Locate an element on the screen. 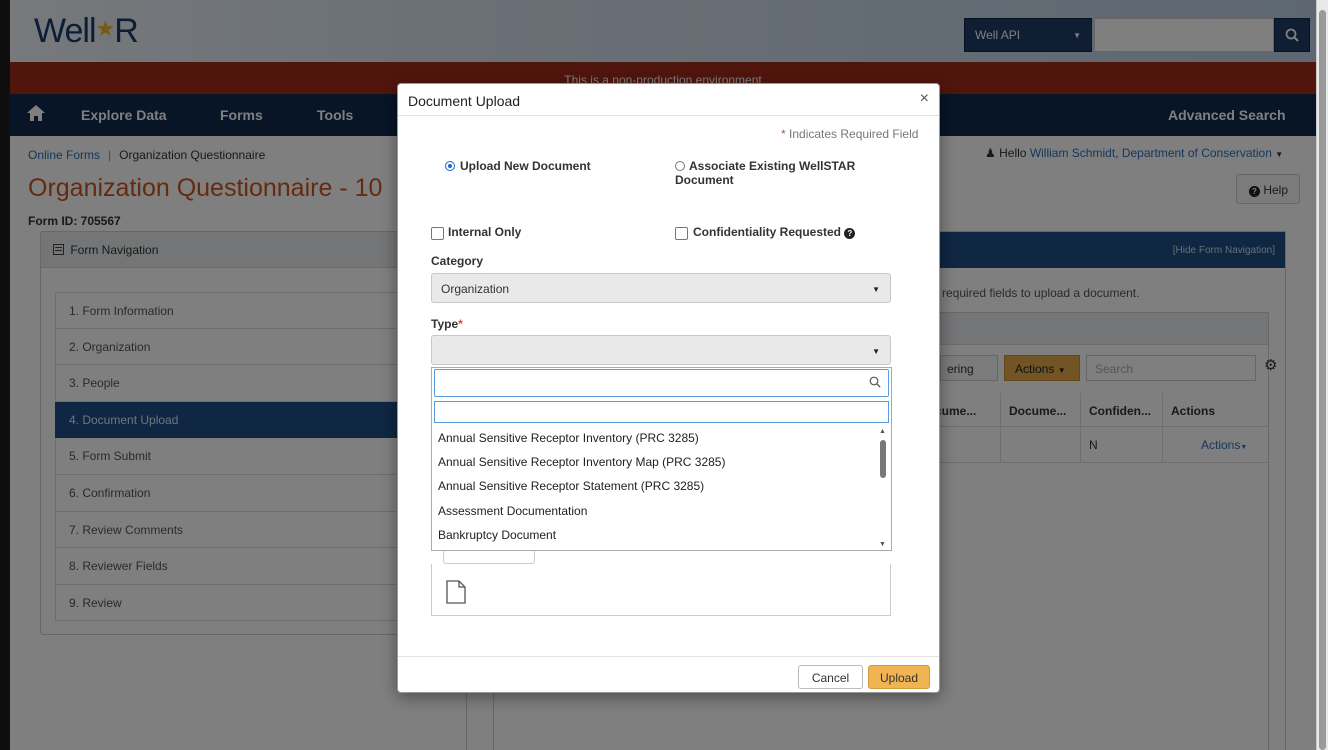 This screenshot has width=1328, height=750. upload-new-label: Upload New Document is located at coordinates (525, 166).